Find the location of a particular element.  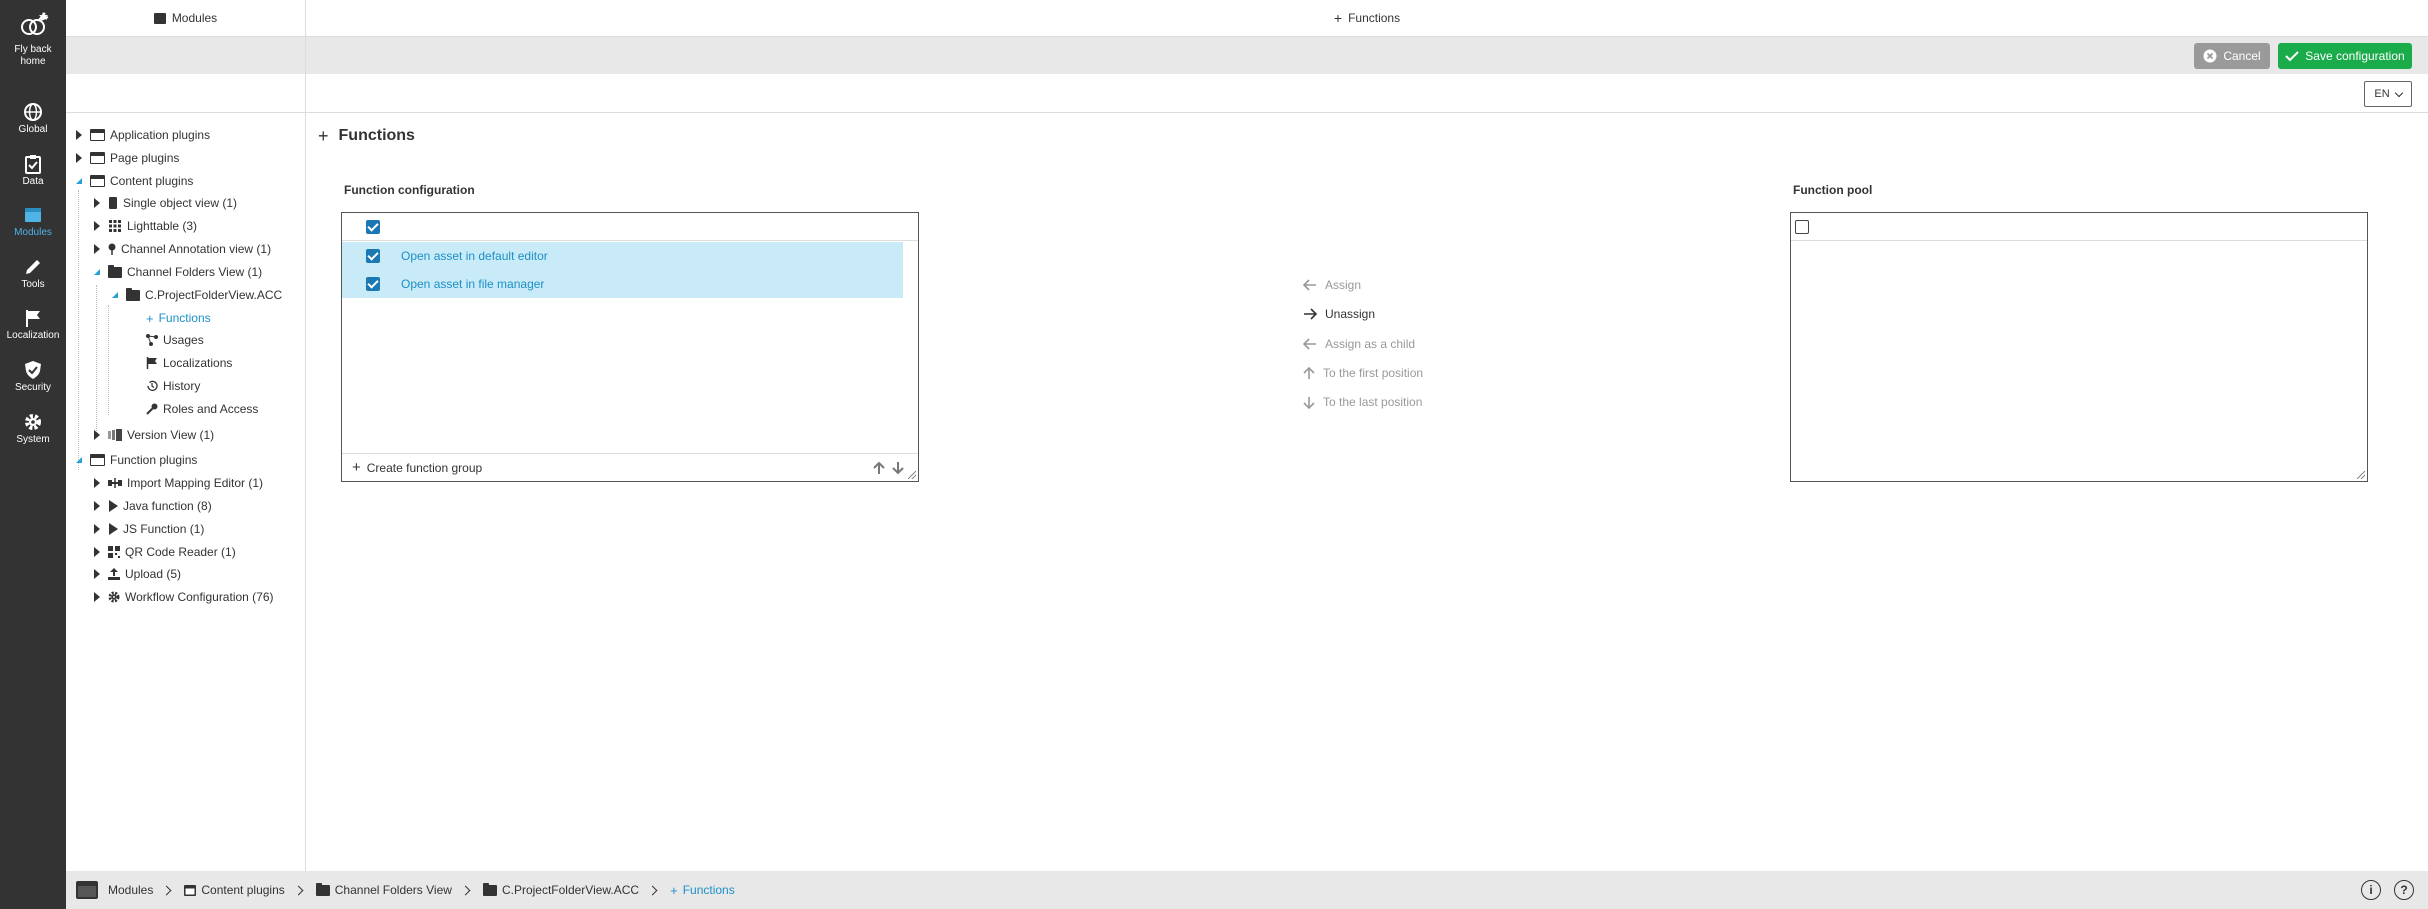

tree-node-project-folder-view-acc: C.ProjectFolderView.ACC is located at coordinates (196, 295).